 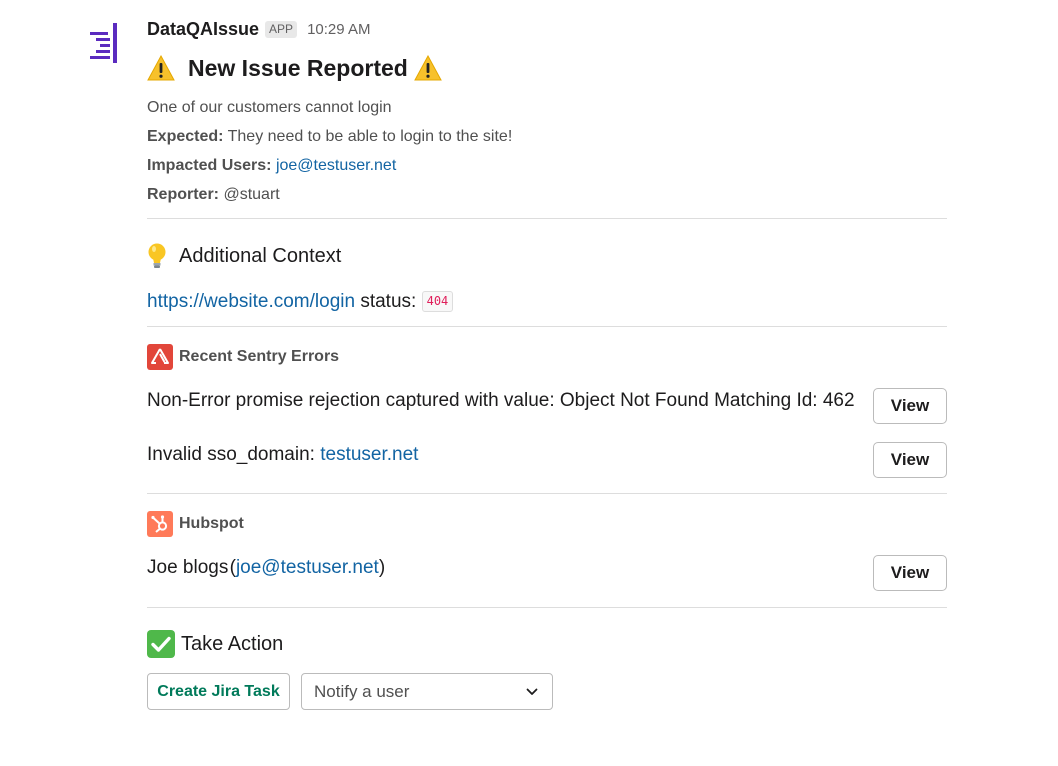 I want to click on login-url-link: https://website.com/login, so click(x=251, y=301).